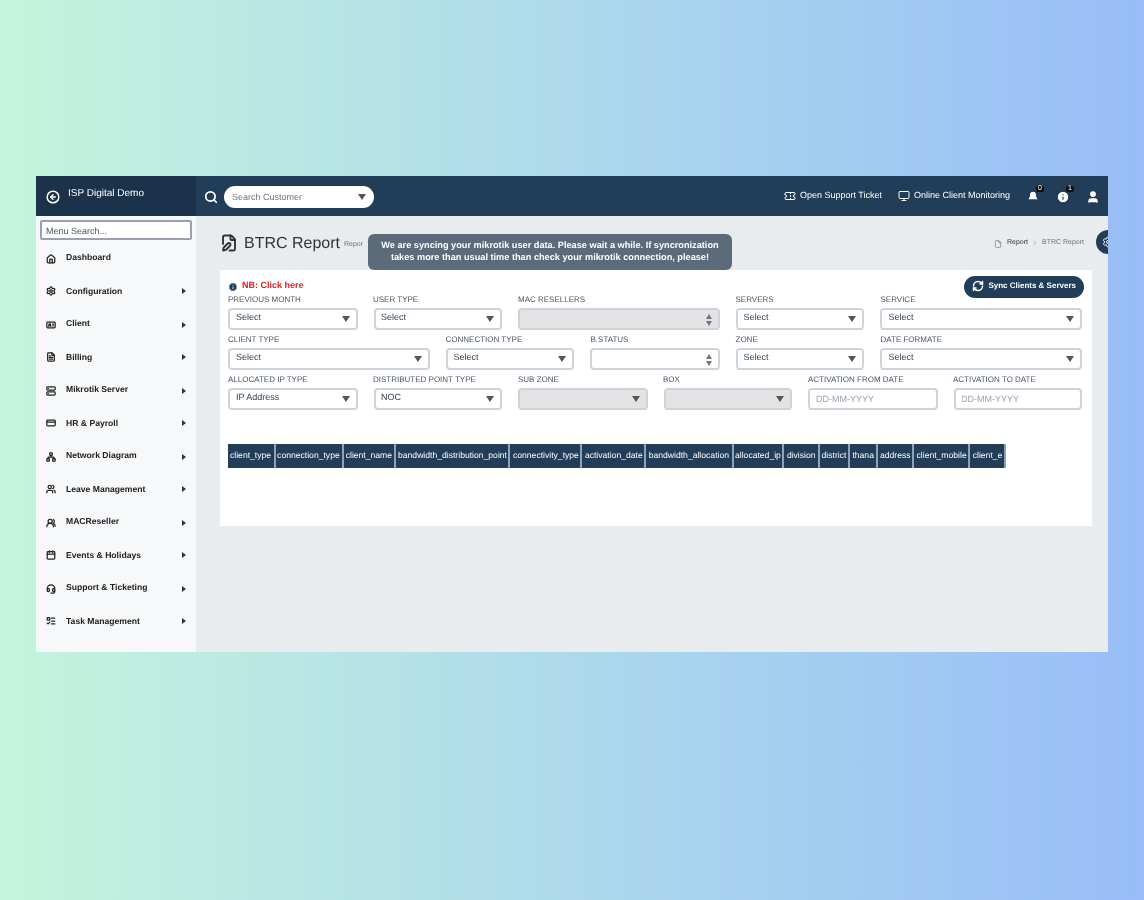 Image resolution: width=1144 pixels, height=900 pixels. What do you see at coordinates (229, 243) in the screenshot?
I see `report-icon` at bounding box center [229, 243].